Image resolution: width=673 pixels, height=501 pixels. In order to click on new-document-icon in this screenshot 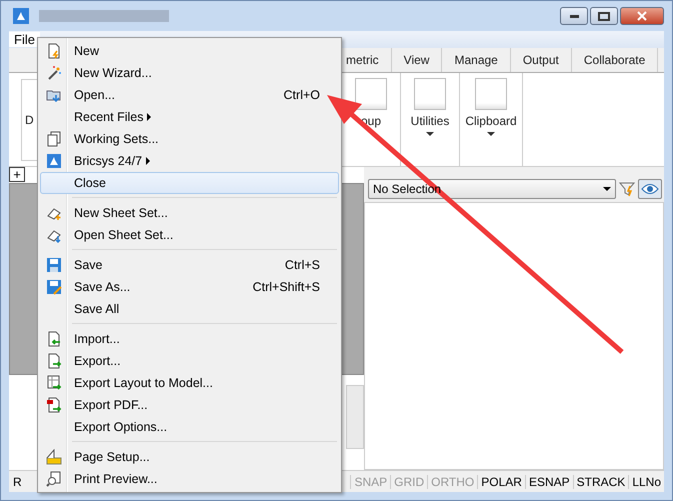, I will do `click(54, 51)`.